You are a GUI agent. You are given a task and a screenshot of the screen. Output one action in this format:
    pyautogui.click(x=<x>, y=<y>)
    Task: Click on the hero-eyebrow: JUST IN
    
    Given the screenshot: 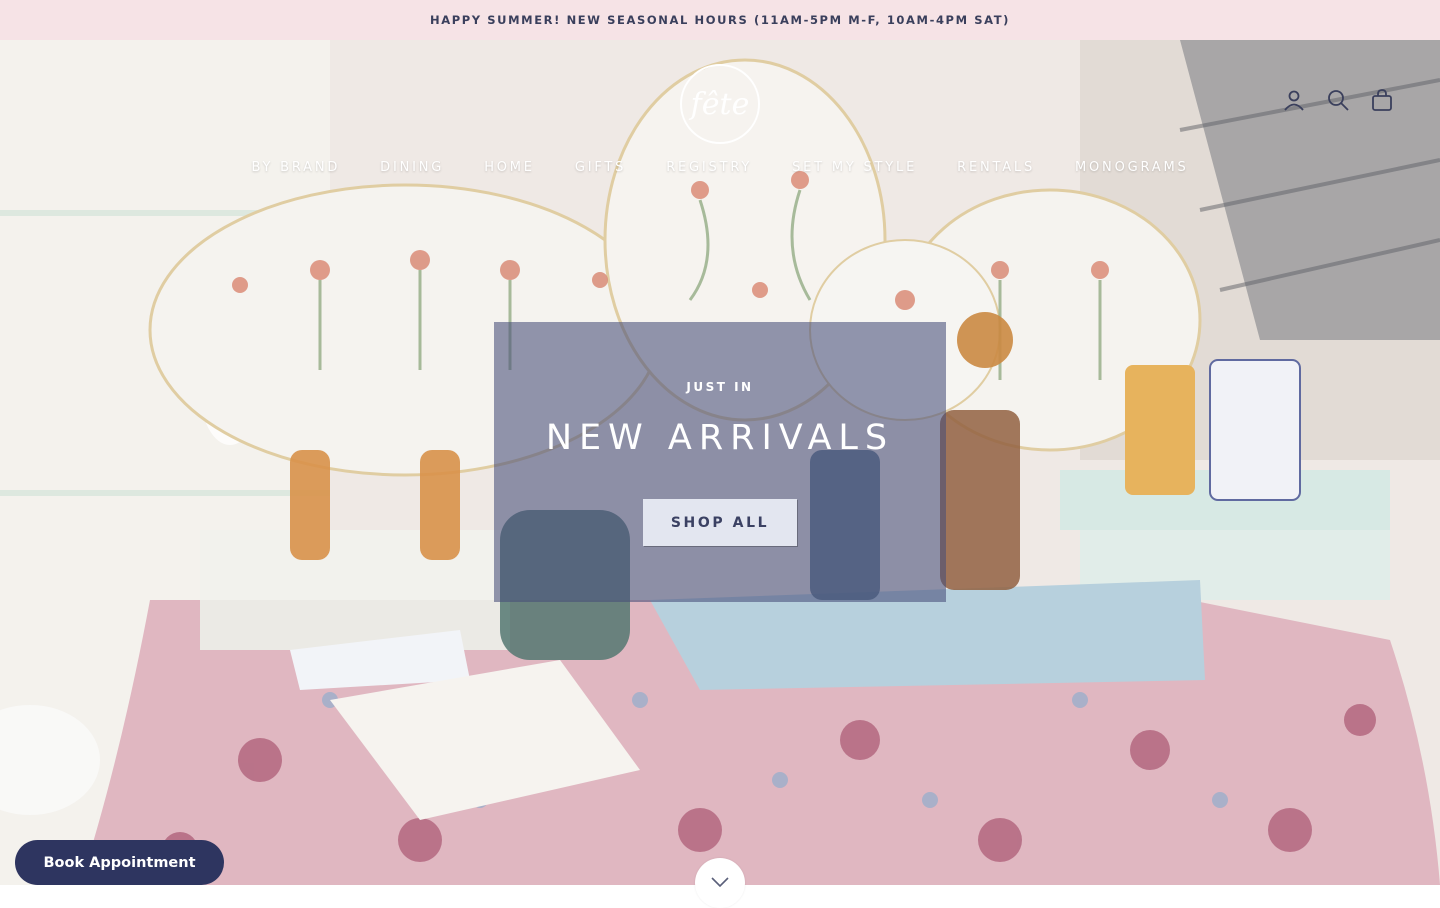 What is the action you would take?
    pyautogui.click(x=720, y=387)
    